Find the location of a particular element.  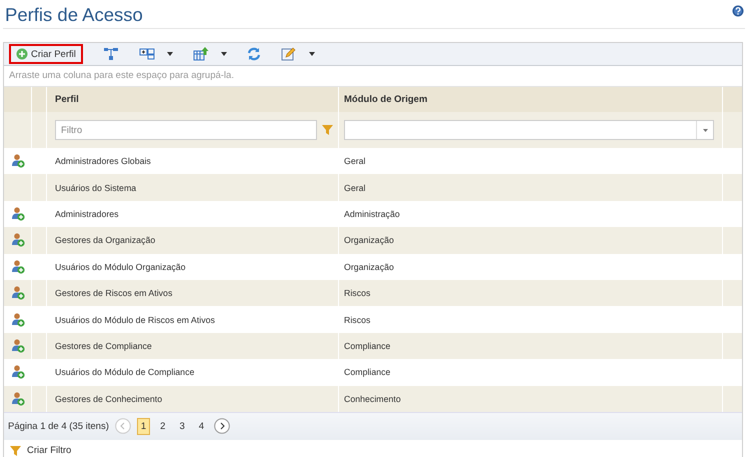

export-icon is located at coordinates (200, 54).